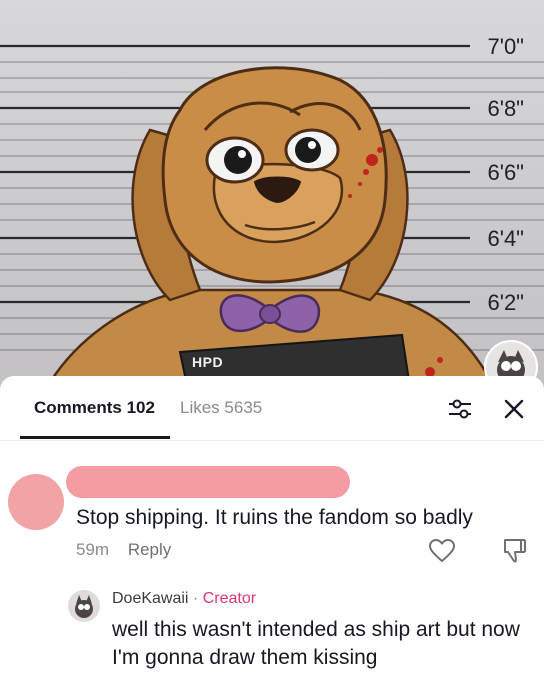  I want to click on sign-text: HPD, so click(208, 362).